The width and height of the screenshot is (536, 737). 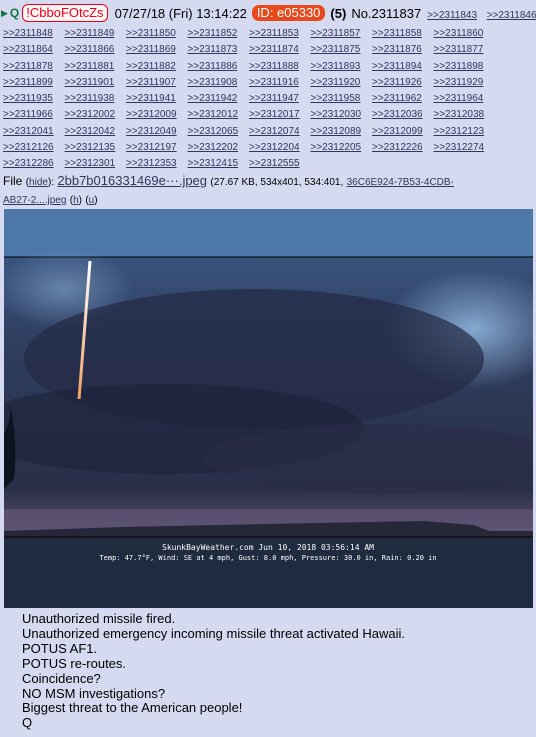 I want to click on backlink: >>2312226, so click(x=403, y=148).